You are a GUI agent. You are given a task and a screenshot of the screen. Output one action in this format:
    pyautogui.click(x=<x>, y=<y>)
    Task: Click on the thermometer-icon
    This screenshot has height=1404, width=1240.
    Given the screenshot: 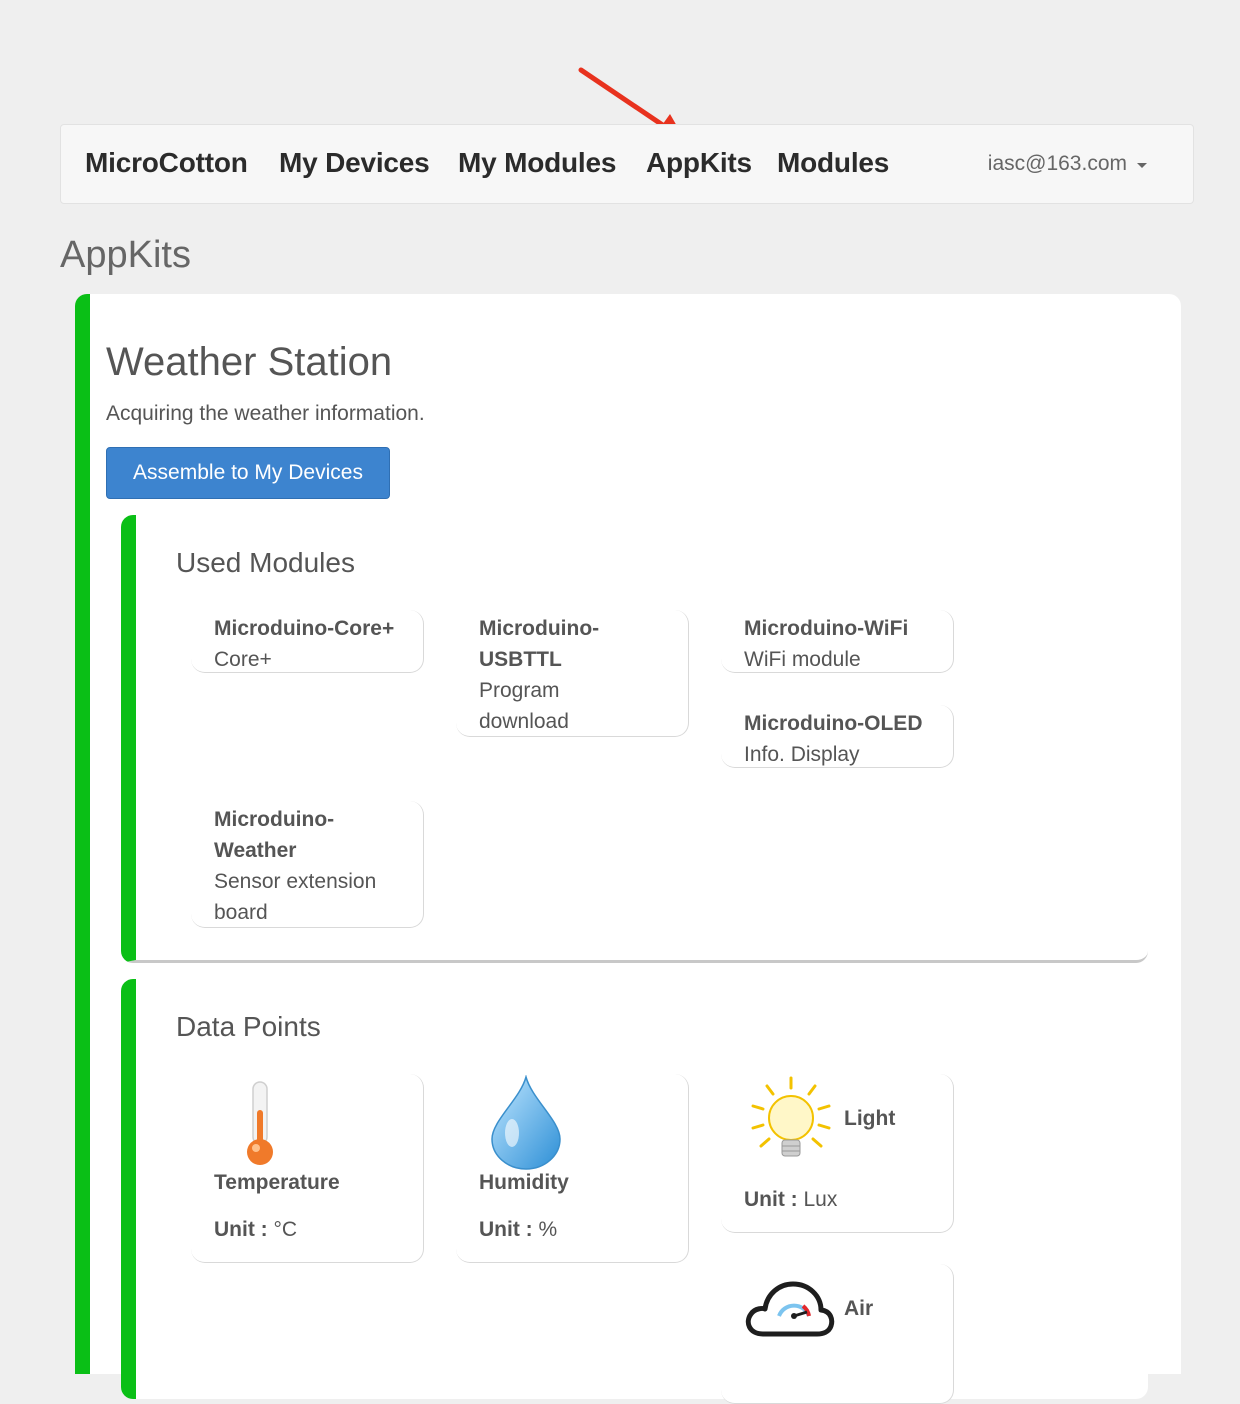 What is the action you would take?
    pyautogui.click(x=260, y=1123)
    